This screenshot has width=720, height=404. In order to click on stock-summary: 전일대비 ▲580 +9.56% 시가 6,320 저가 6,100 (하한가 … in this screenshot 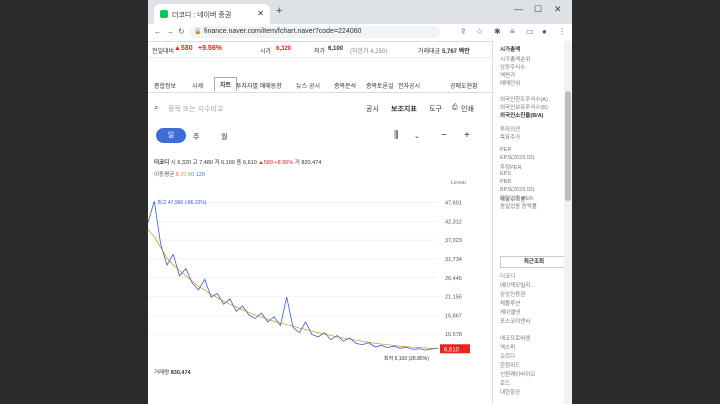, I will do `click(320, 49)`.